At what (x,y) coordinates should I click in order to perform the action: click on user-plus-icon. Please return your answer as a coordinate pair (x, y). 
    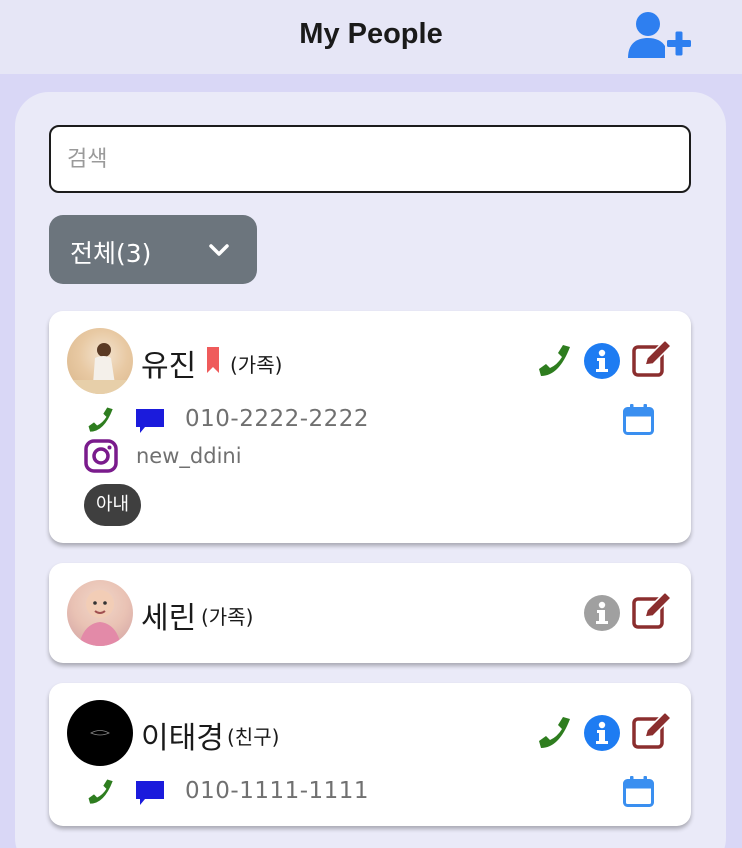
    Looking at the image, I should click on (660, 37).